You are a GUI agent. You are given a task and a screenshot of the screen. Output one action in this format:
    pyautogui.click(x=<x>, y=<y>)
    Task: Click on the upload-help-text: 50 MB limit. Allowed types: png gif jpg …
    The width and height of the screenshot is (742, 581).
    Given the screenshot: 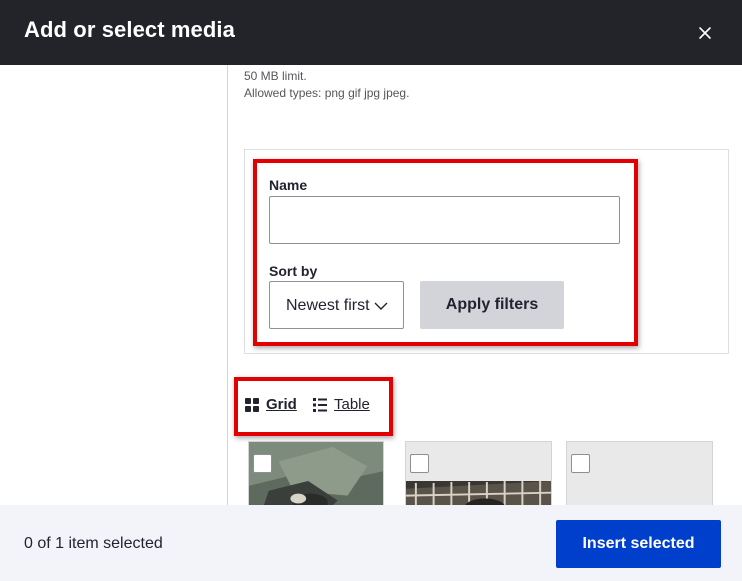 What is the action you would take?
    pyautogui.click(x=326, y=85)
    